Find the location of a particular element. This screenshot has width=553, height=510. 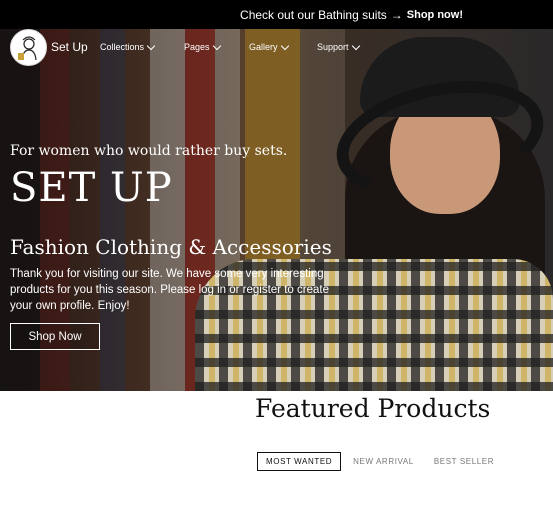

nav-gallery: Gallery is located at coordinates (269, 46).